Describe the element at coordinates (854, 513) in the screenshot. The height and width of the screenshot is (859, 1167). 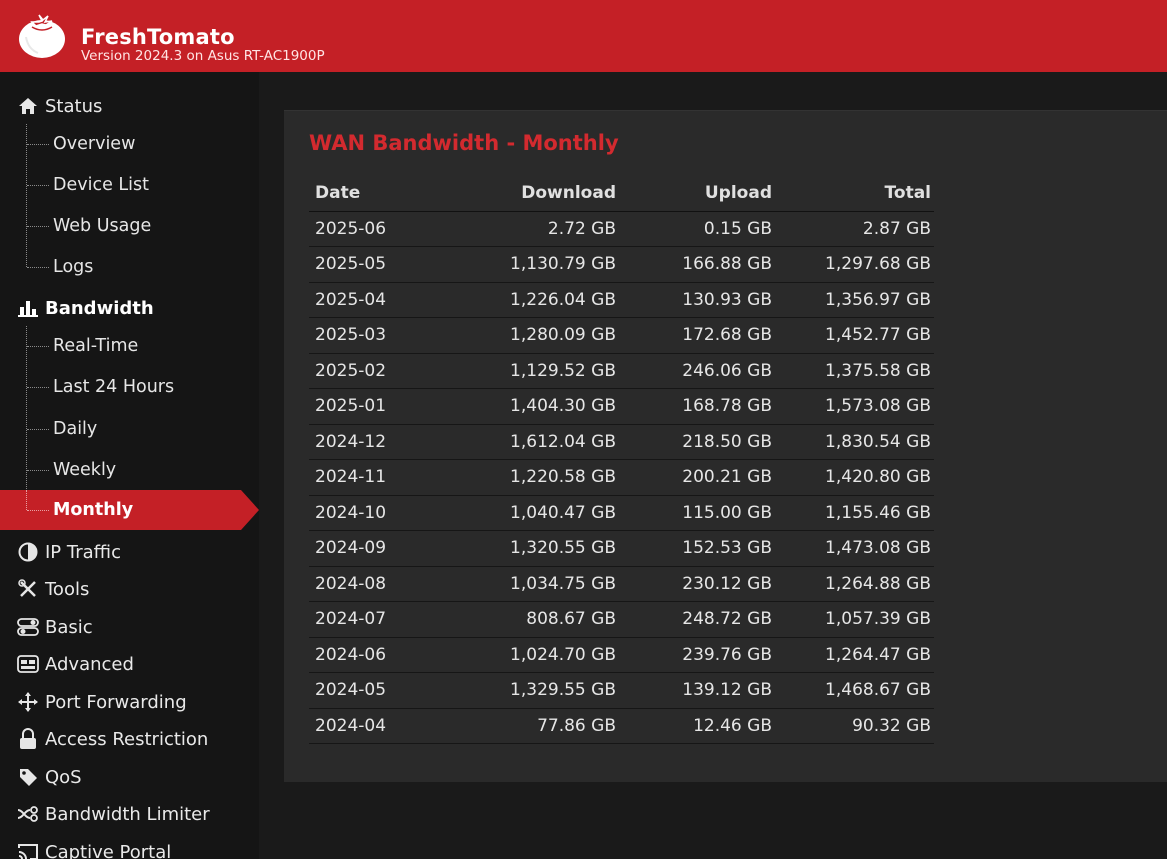
I see `cell-total: 1,155.46 GB` at that location.